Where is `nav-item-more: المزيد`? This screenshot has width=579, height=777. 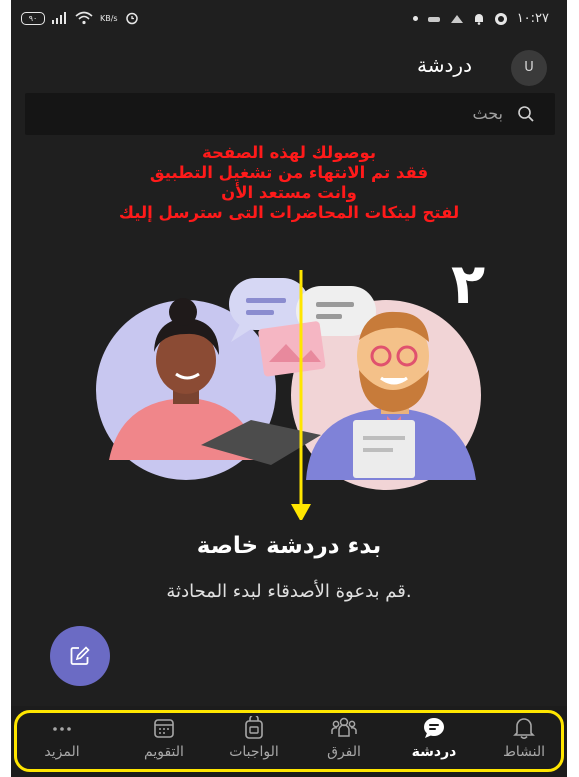
nav-item-more: المزيد is located at coordinates (62, 742).